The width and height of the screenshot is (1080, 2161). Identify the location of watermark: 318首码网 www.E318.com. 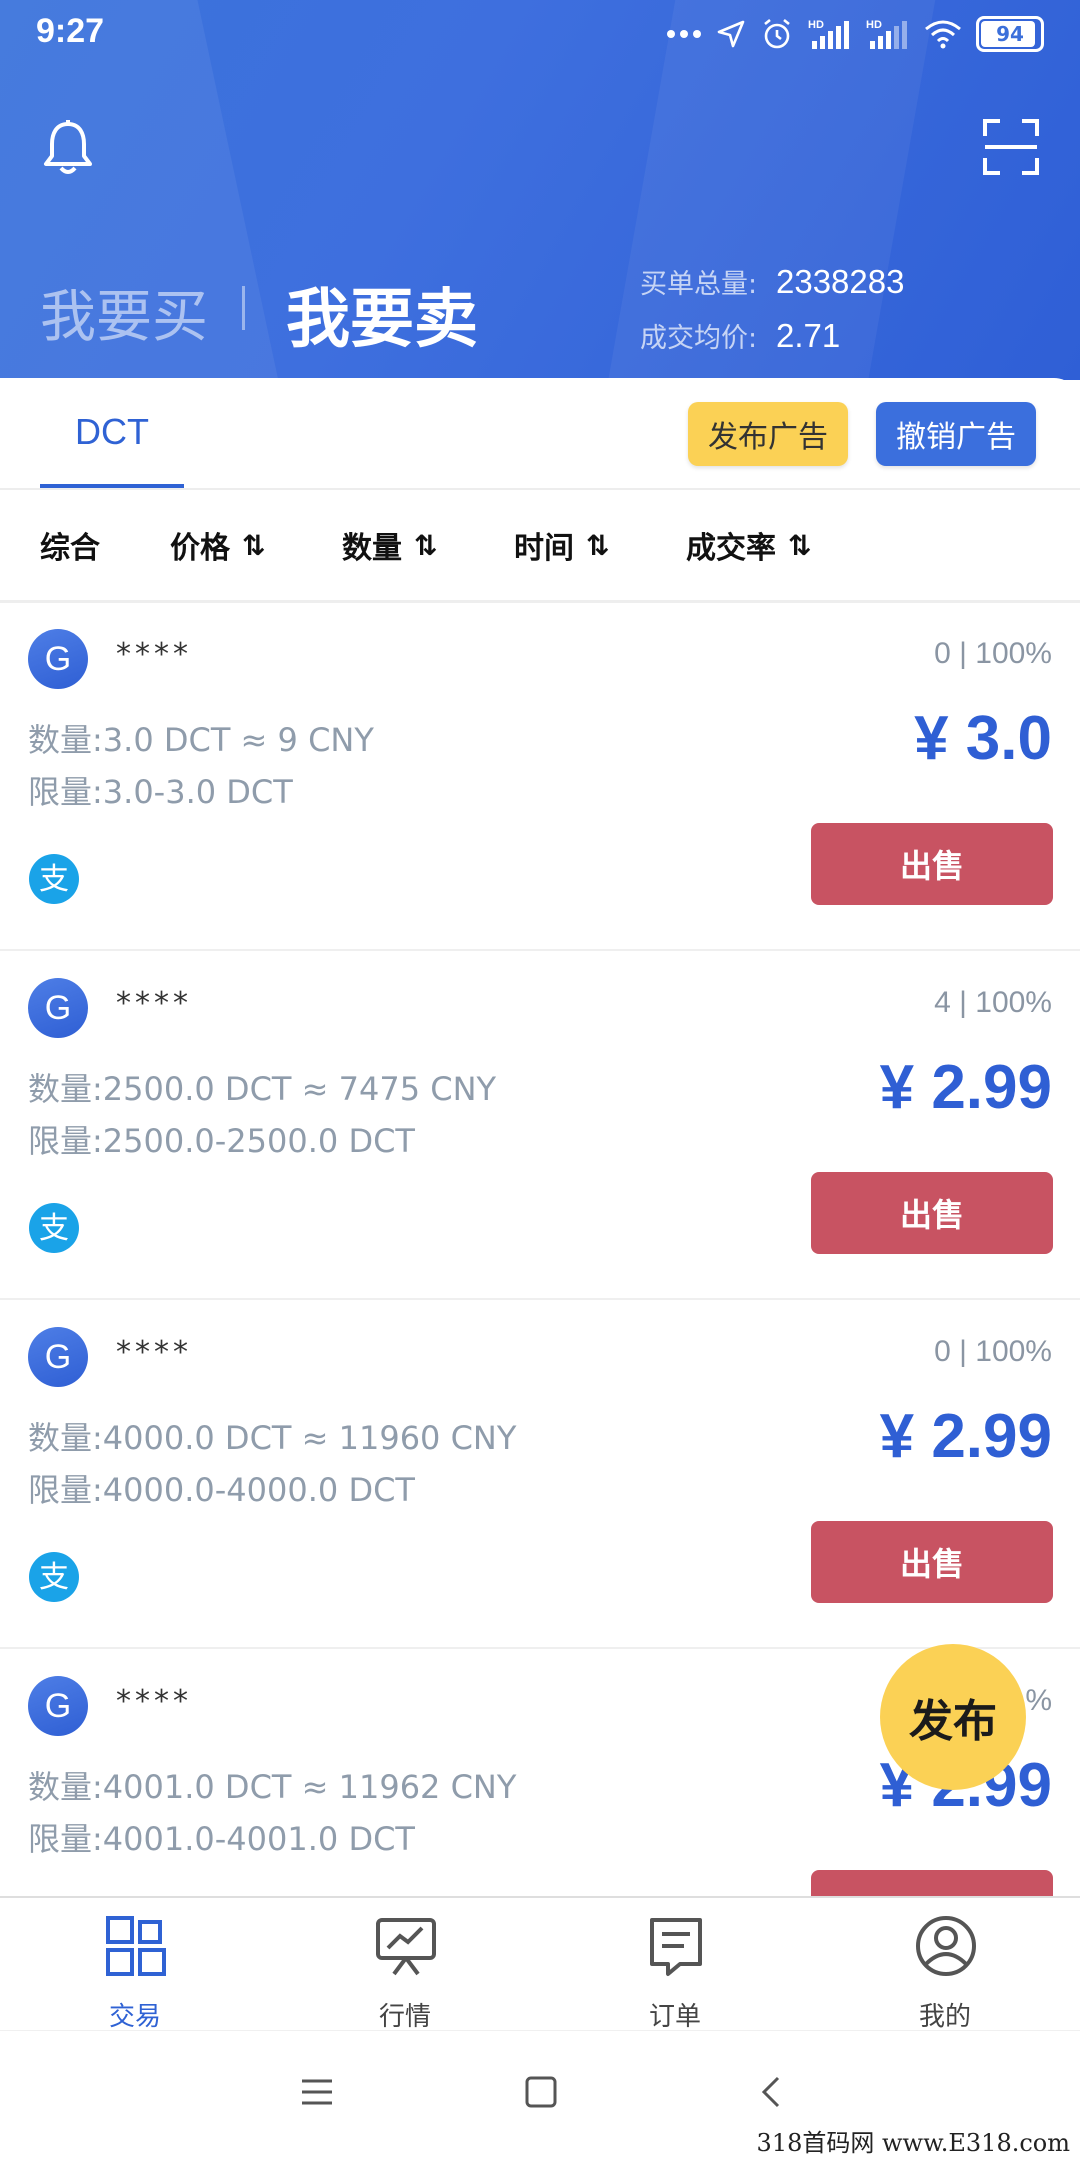
(913, 2140).